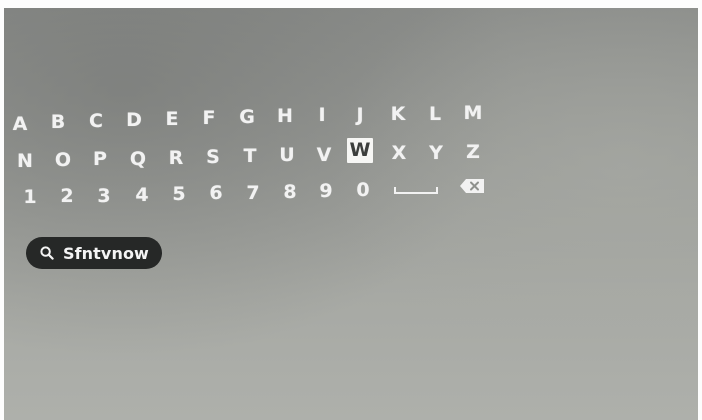 Image resolution: width=702 pixels, height=420 pixels. Describe the element at coordinates (134, 120) in the screenshot. I see `key-d: D` at that location.